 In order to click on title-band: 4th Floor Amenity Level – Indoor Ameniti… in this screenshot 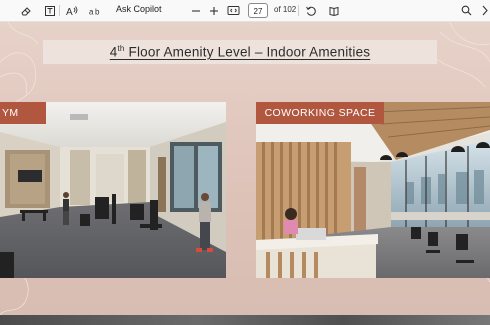, I will do `click(240, 52)`.